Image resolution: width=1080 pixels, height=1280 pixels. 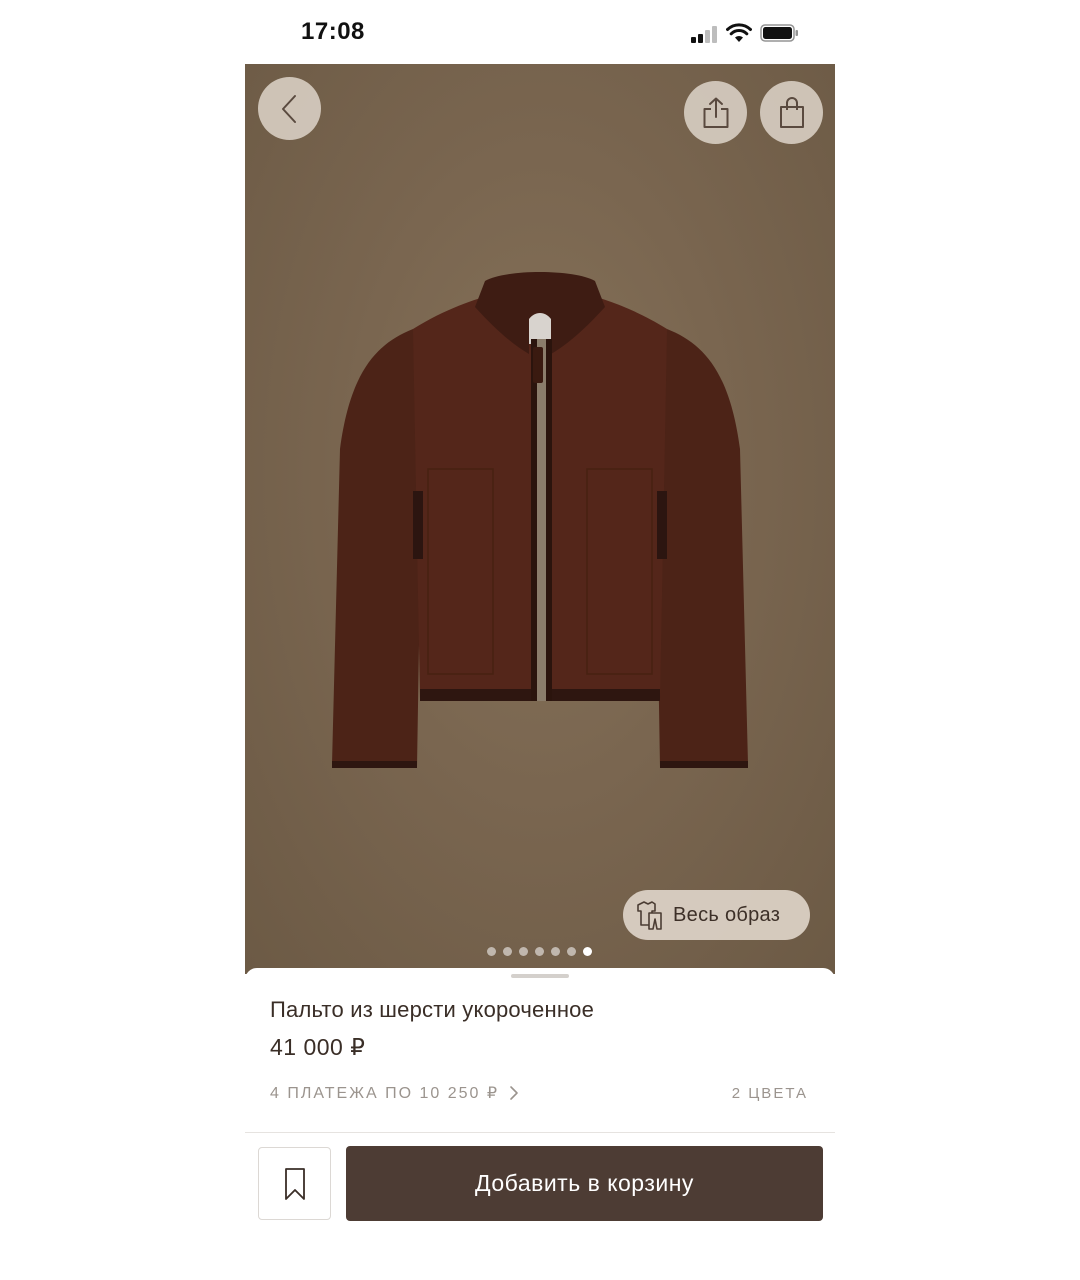 I want to click on colors-link: 2 ЦВЕТА, so click(x=770, y=1093).